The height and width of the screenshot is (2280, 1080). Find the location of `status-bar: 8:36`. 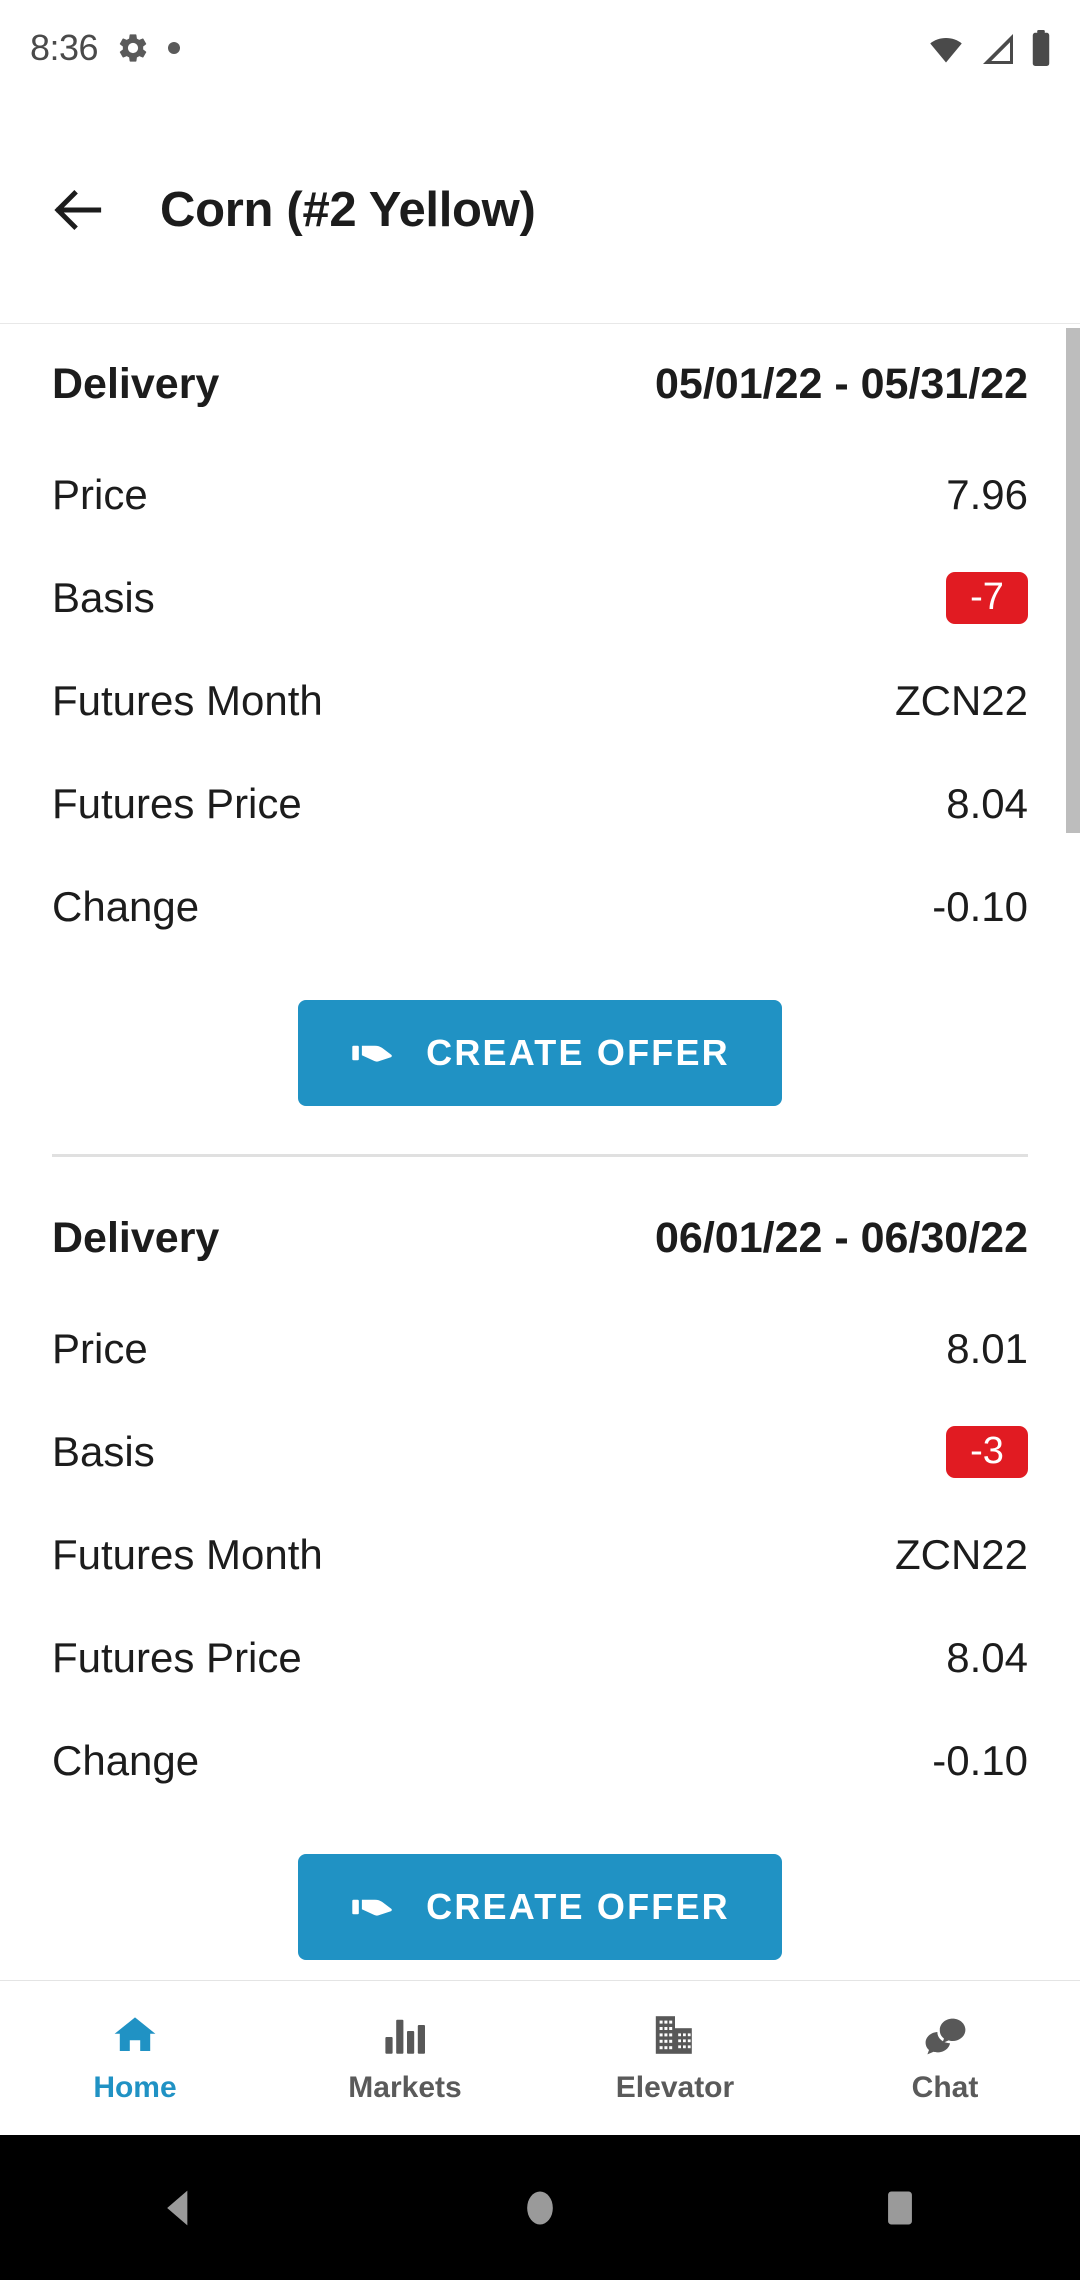

status-bar: 8:36 is located at coordinates (540, 48).